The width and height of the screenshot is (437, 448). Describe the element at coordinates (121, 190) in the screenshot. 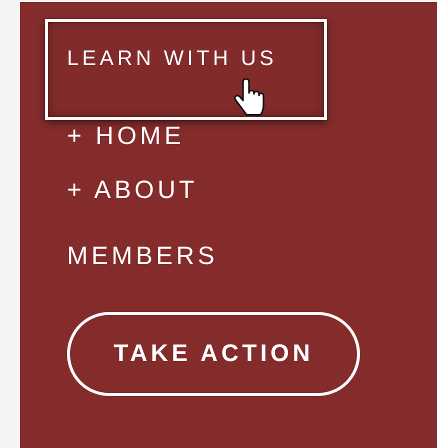

I see `menu-link: + ABOUT` at that location.